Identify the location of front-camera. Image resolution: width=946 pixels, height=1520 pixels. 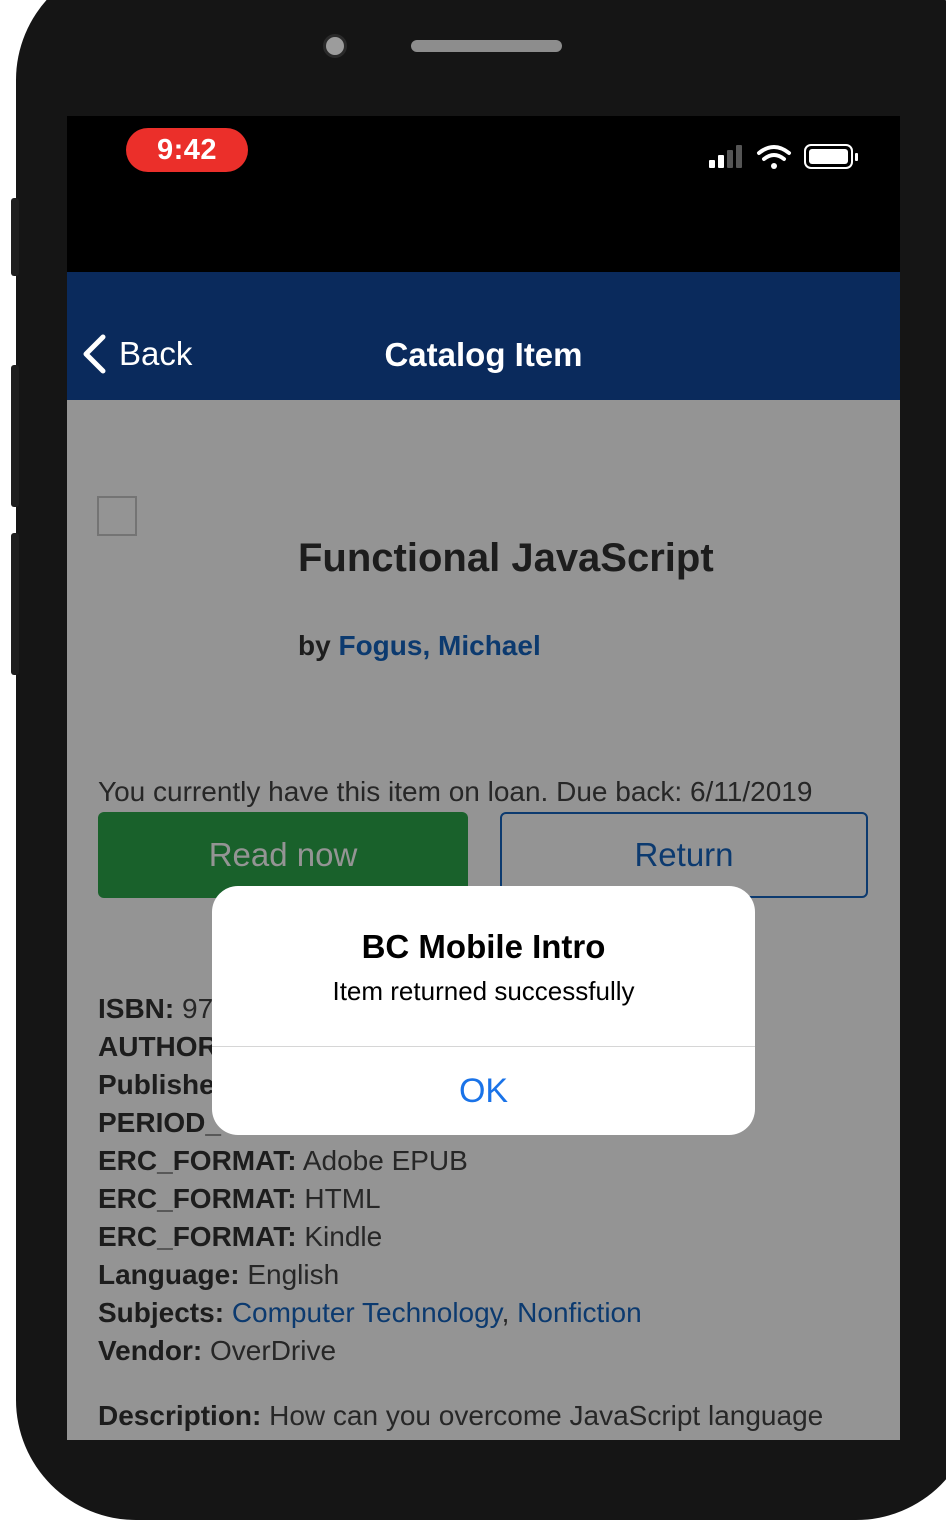
(335, 46).